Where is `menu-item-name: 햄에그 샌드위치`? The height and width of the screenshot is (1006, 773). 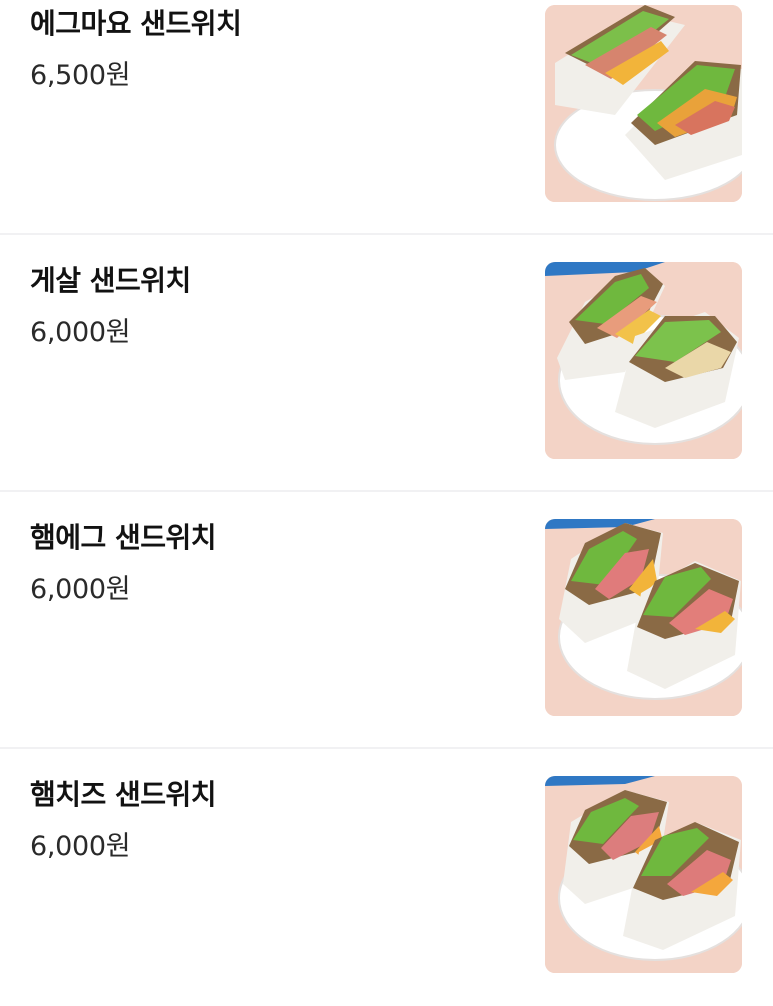
menu-item-name: 햄에그 샌드위치 is located at coordinates (123, 537).